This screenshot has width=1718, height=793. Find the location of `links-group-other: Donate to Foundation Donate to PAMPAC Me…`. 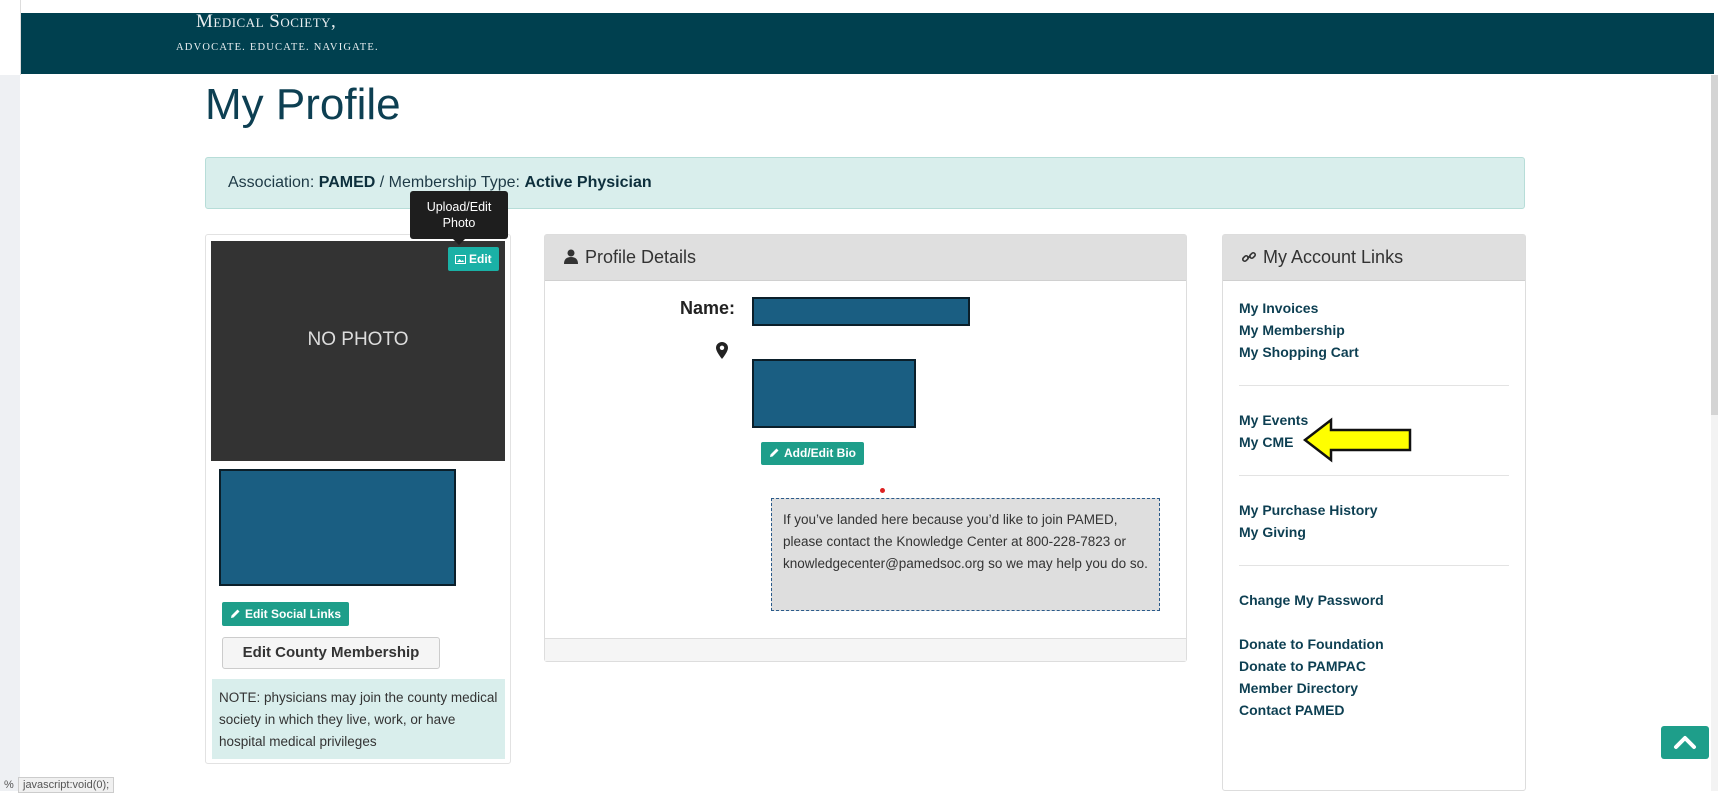

links-group-other: Donate to Foundation Donate to PAMPAC Me… is located at coordinates (1311, 677).